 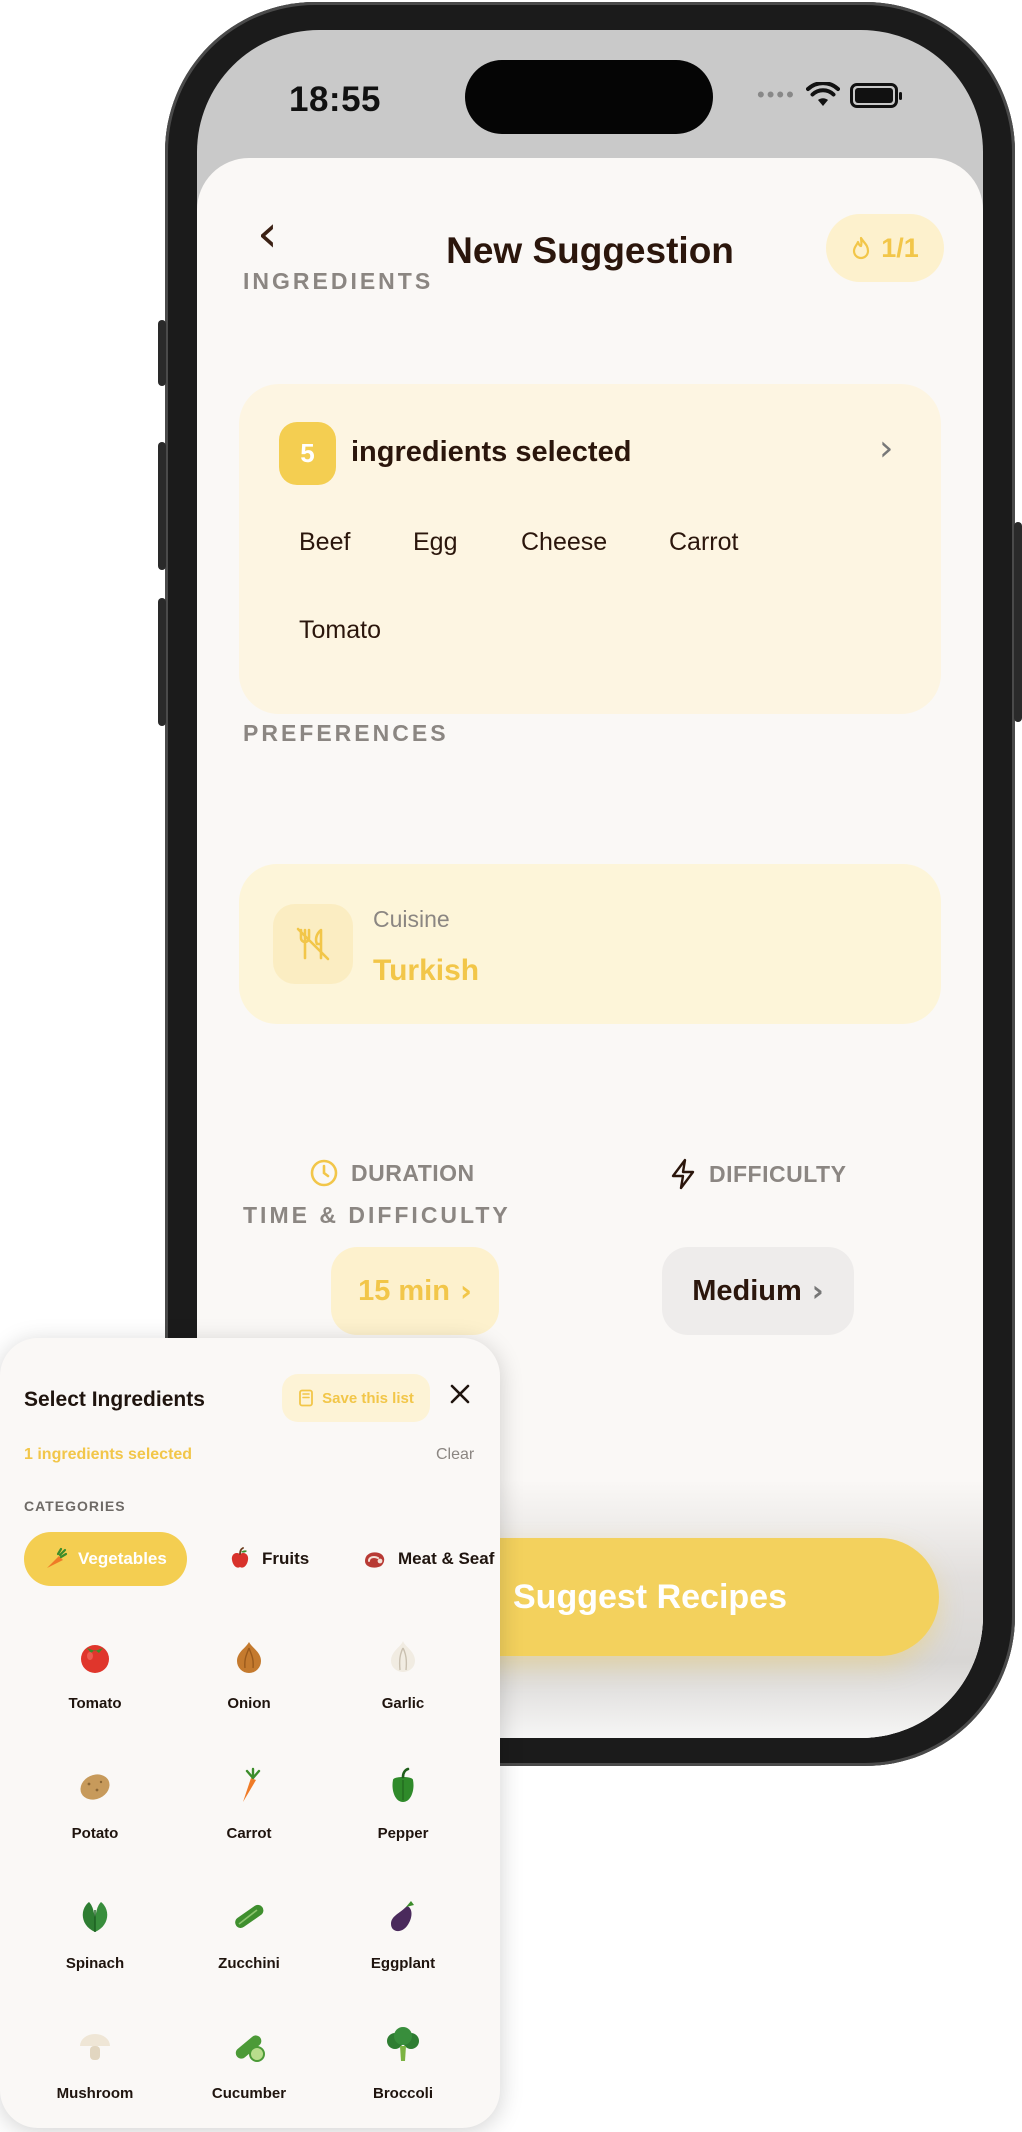 I want to click on clear-button: Clear, so click(x=455, y=1455).